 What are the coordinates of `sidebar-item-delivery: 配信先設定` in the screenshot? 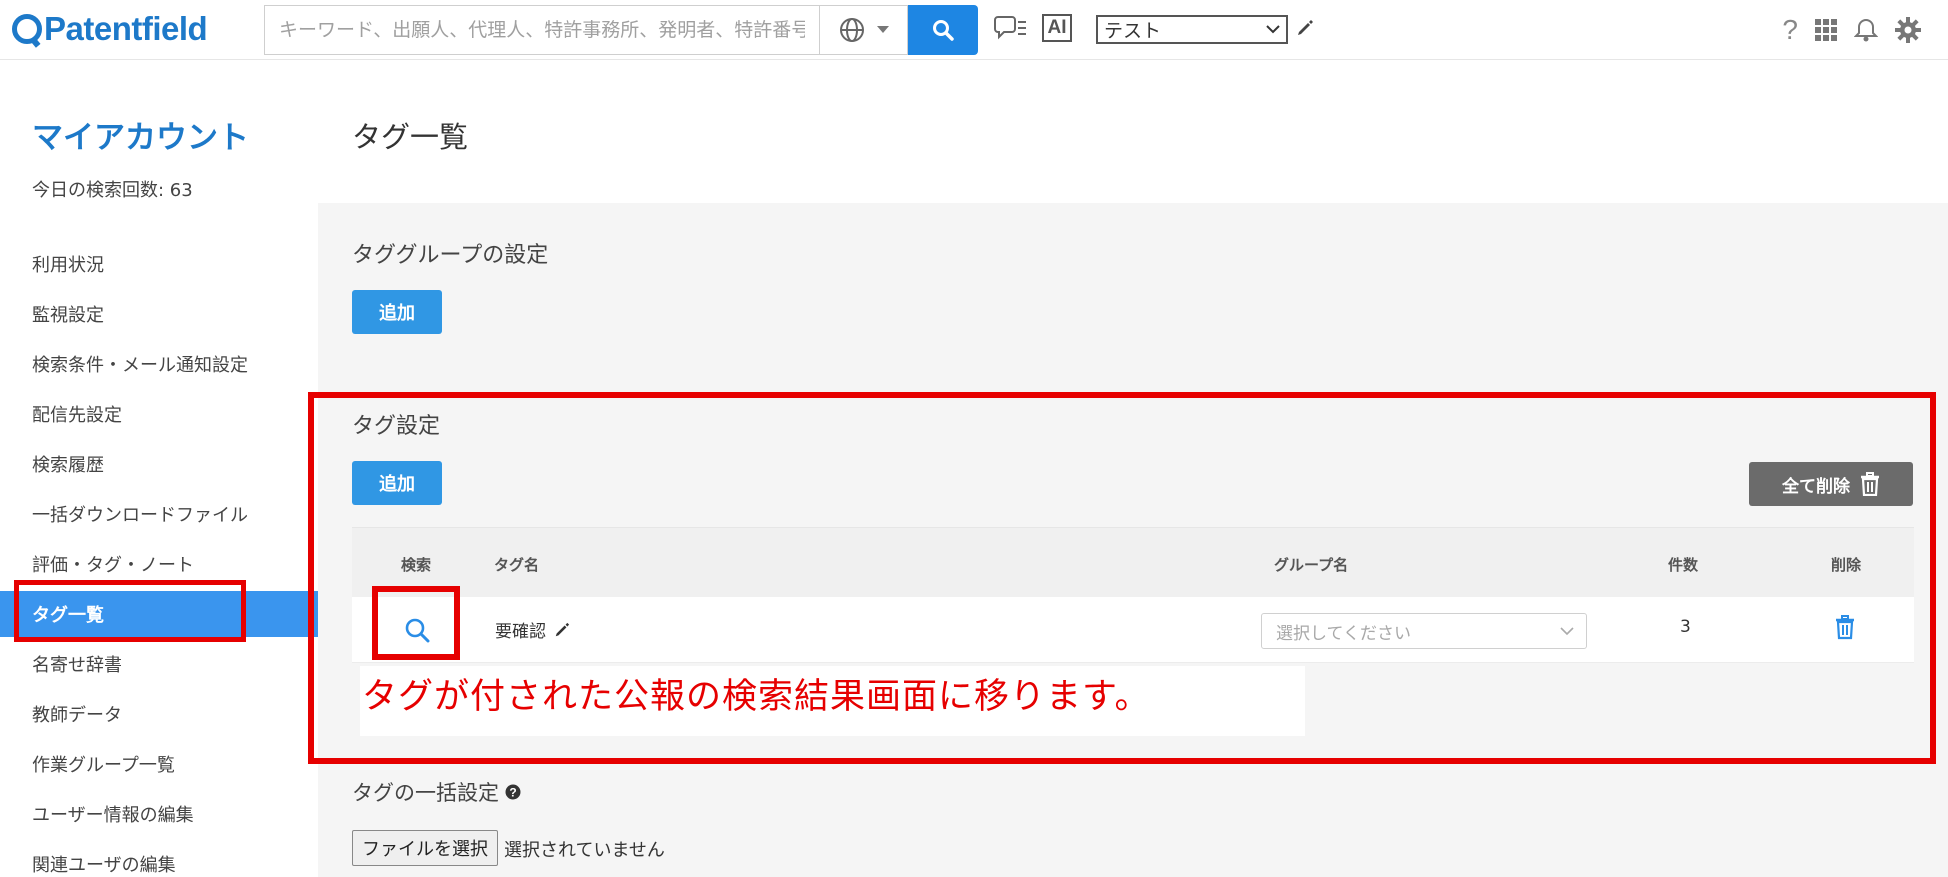 It's located at (159, 414).